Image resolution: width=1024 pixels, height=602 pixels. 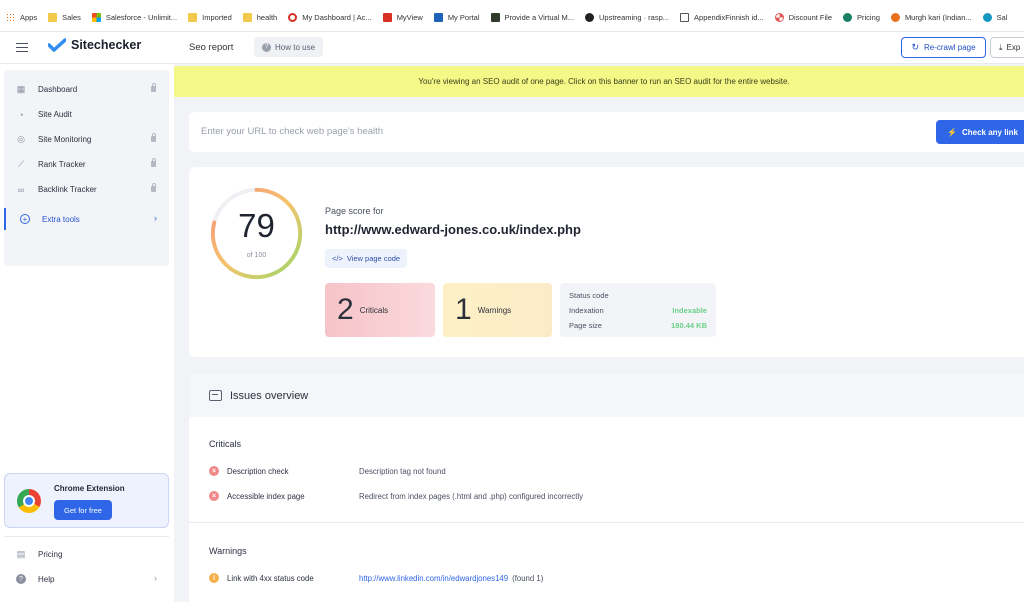 I want to click on monitoring-icon: ◎, so click(x=21, y=139).